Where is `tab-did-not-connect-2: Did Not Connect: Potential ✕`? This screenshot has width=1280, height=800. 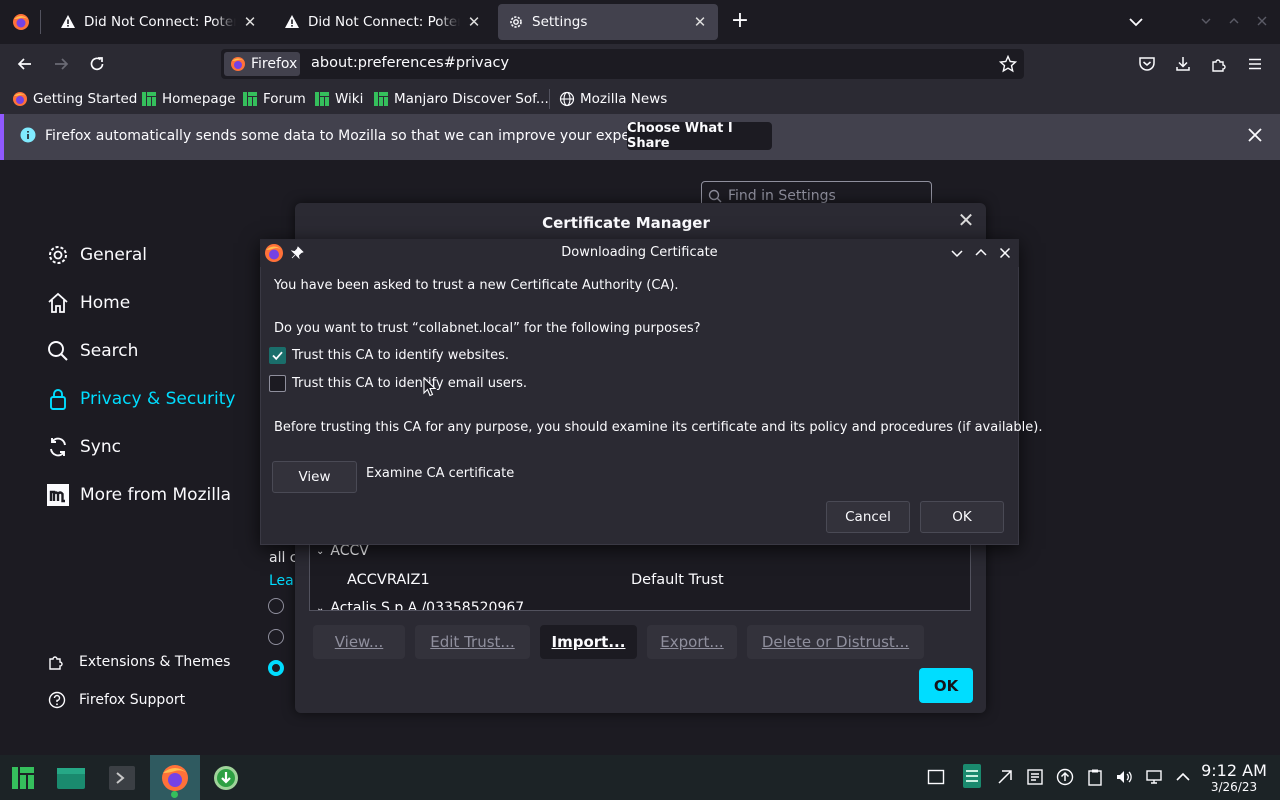
tab-did-not-connect-2: Did Not Connect: Potential ✕ is located at coordinates (383, 22).